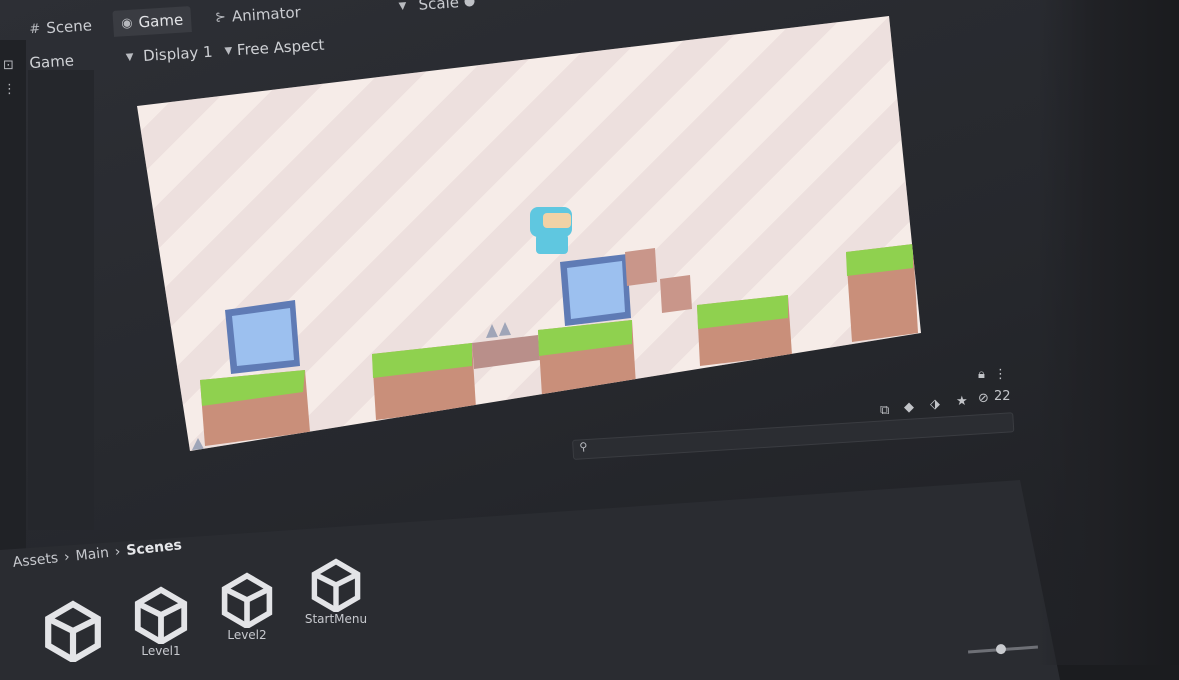  I want to click on tab-scene-label: Scene, so click(69, 27).